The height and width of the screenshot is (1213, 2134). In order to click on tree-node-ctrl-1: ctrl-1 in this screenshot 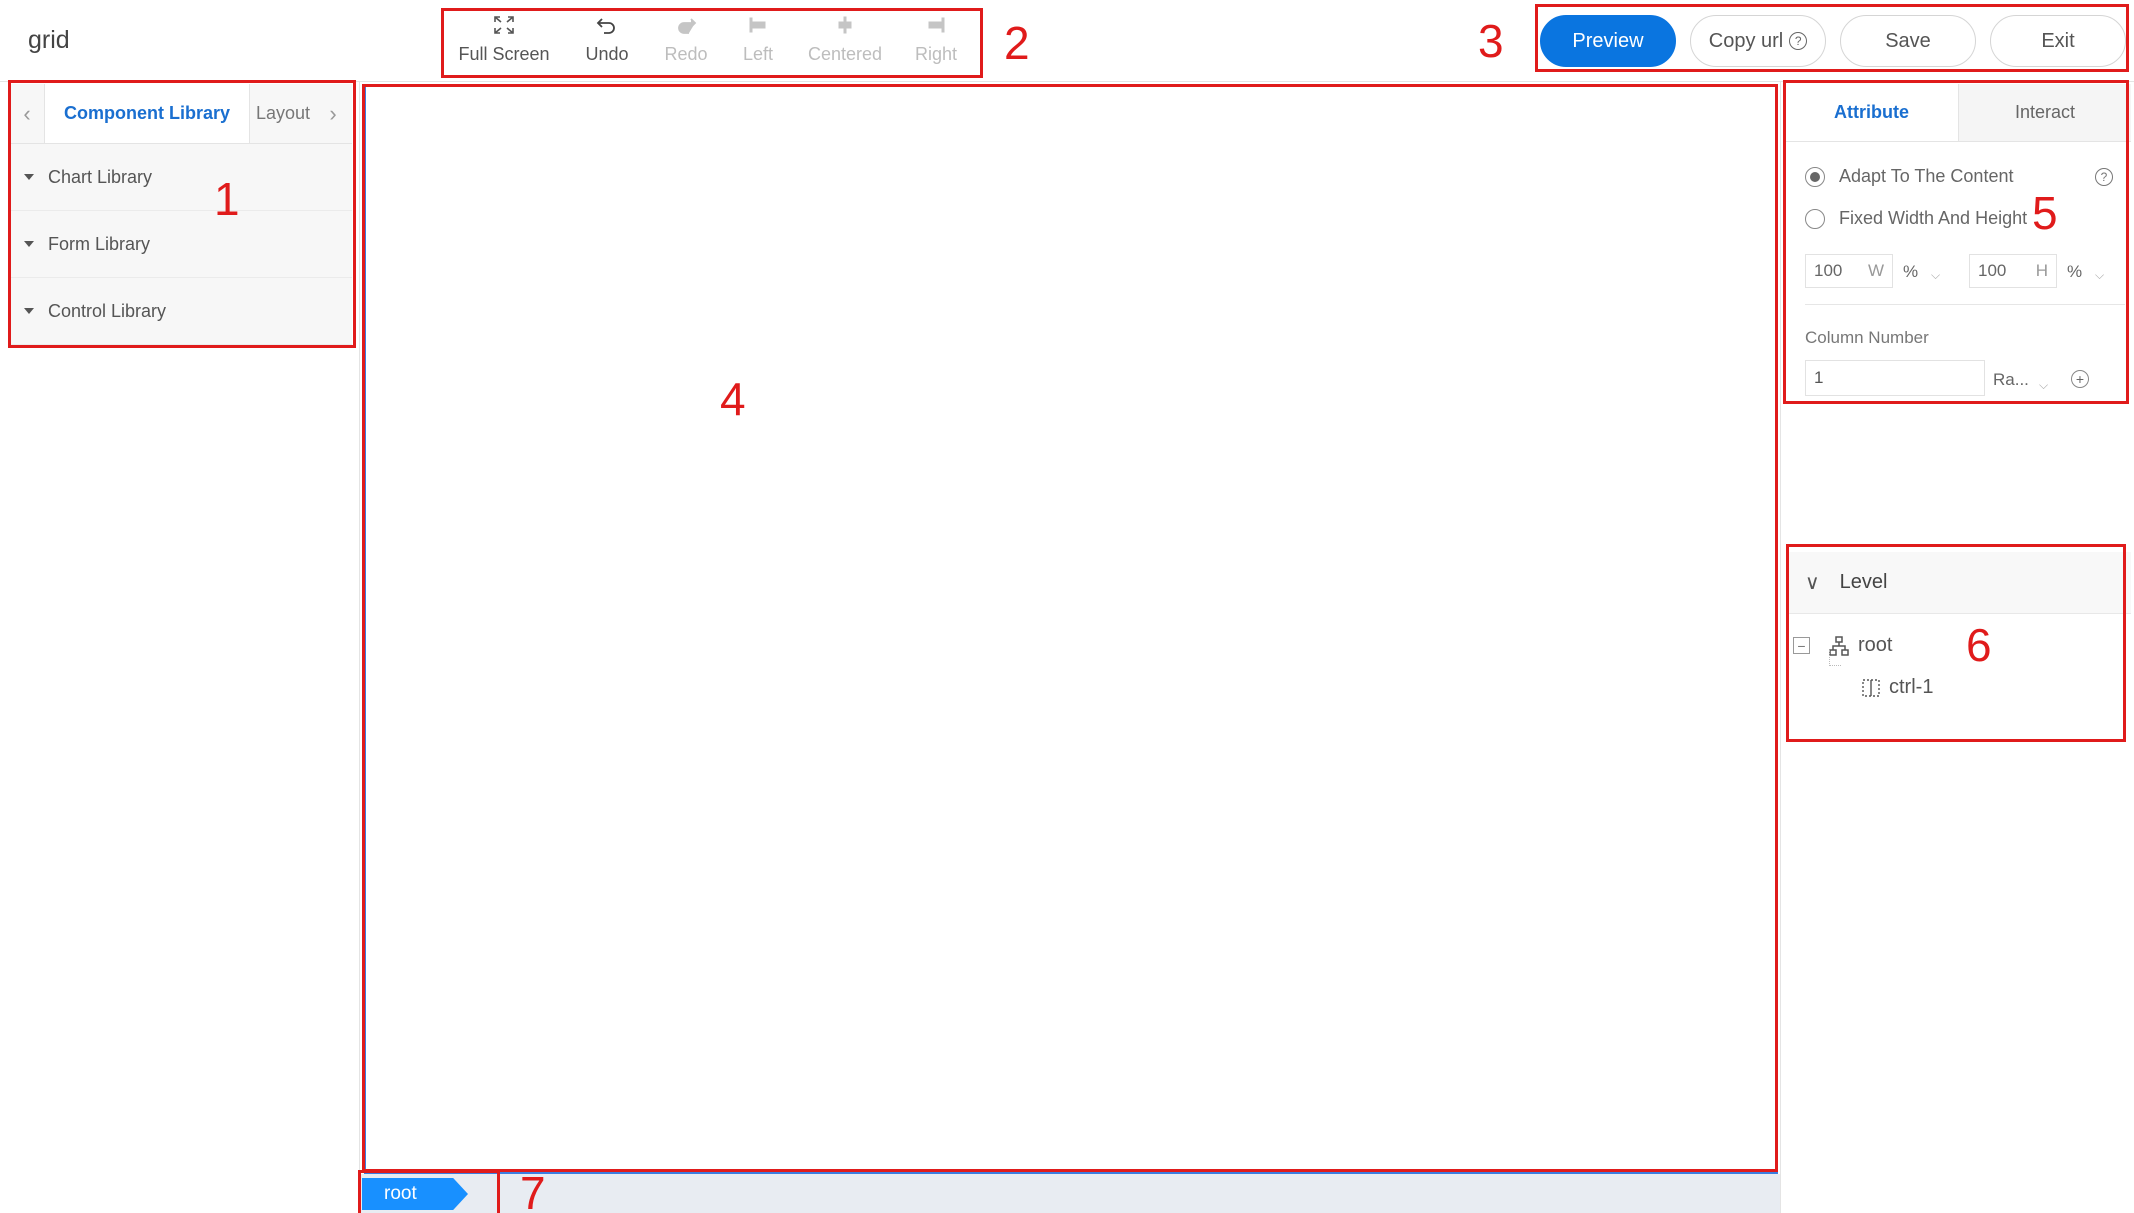, I will do `click(1897, 687)`.